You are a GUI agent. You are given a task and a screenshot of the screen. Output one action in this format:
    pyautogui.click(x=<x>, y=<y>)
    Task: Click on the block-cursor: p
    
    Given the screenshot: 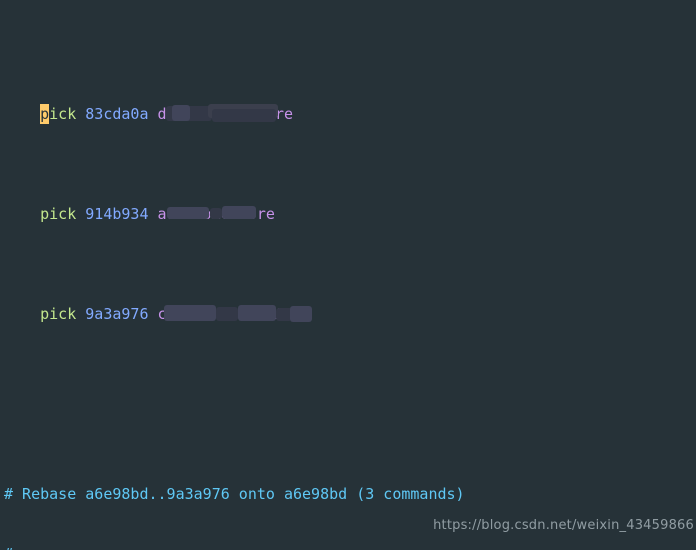 What is the action you would take?
    pyautogui.click(x=45, y=114)
    